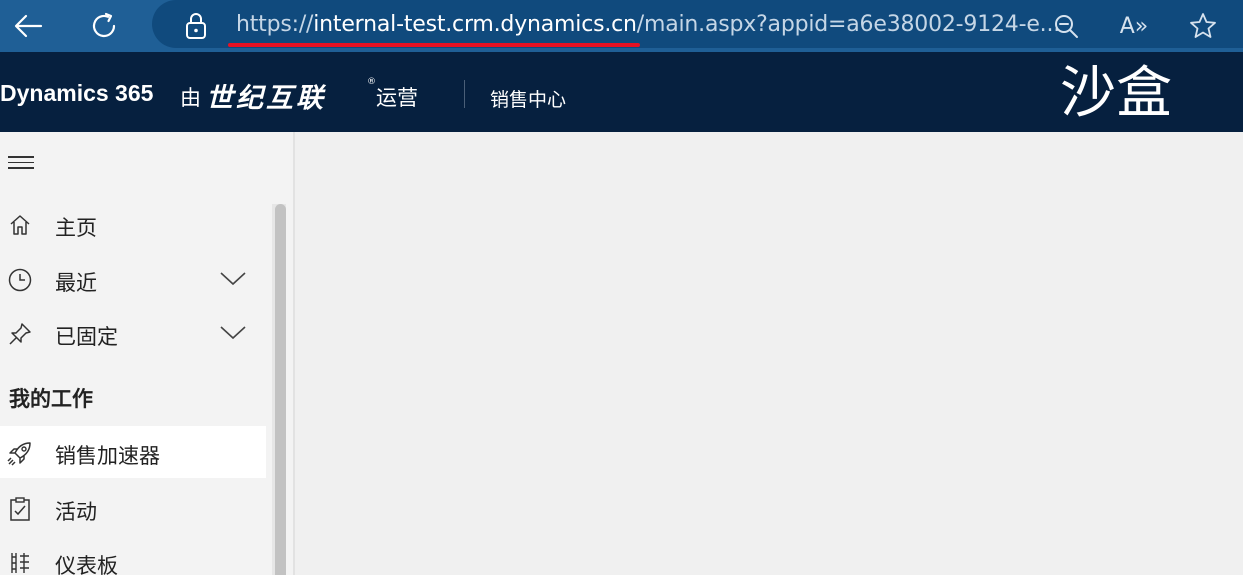 The image size is (1243, 575). Describe the element at coordinates (133, 508) in the screenshot. I see `sidebar-item-activities: 活动` at that location.